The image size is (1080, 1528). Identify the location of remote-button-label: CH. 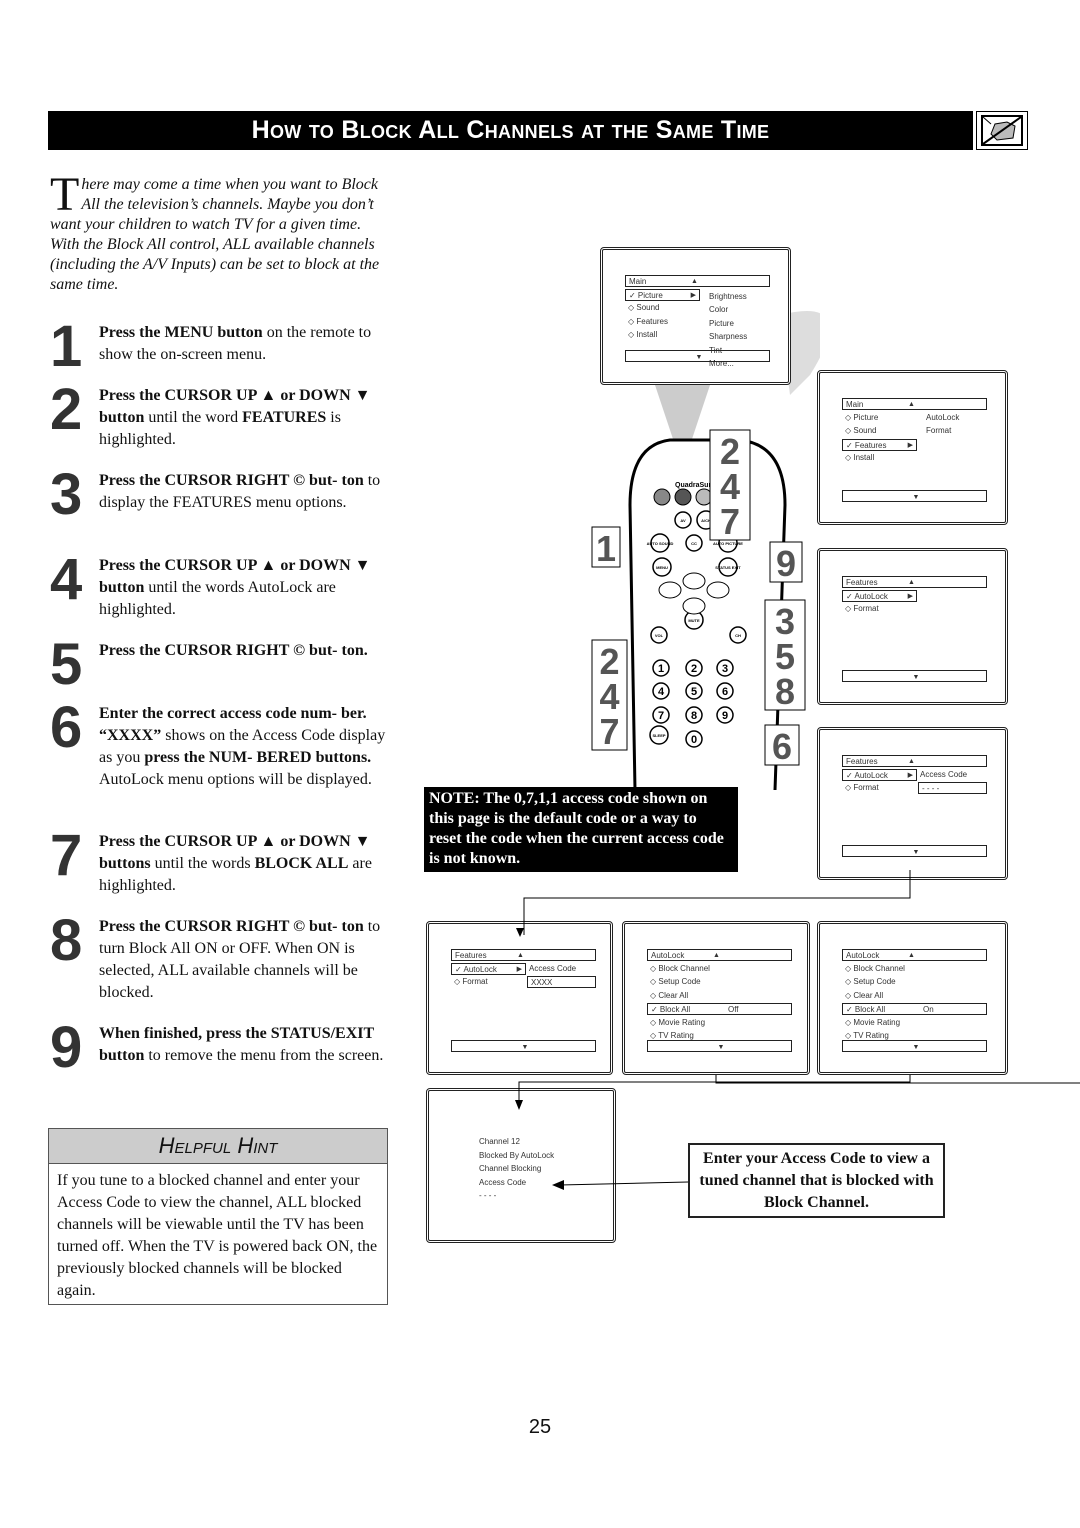
(738, 635).